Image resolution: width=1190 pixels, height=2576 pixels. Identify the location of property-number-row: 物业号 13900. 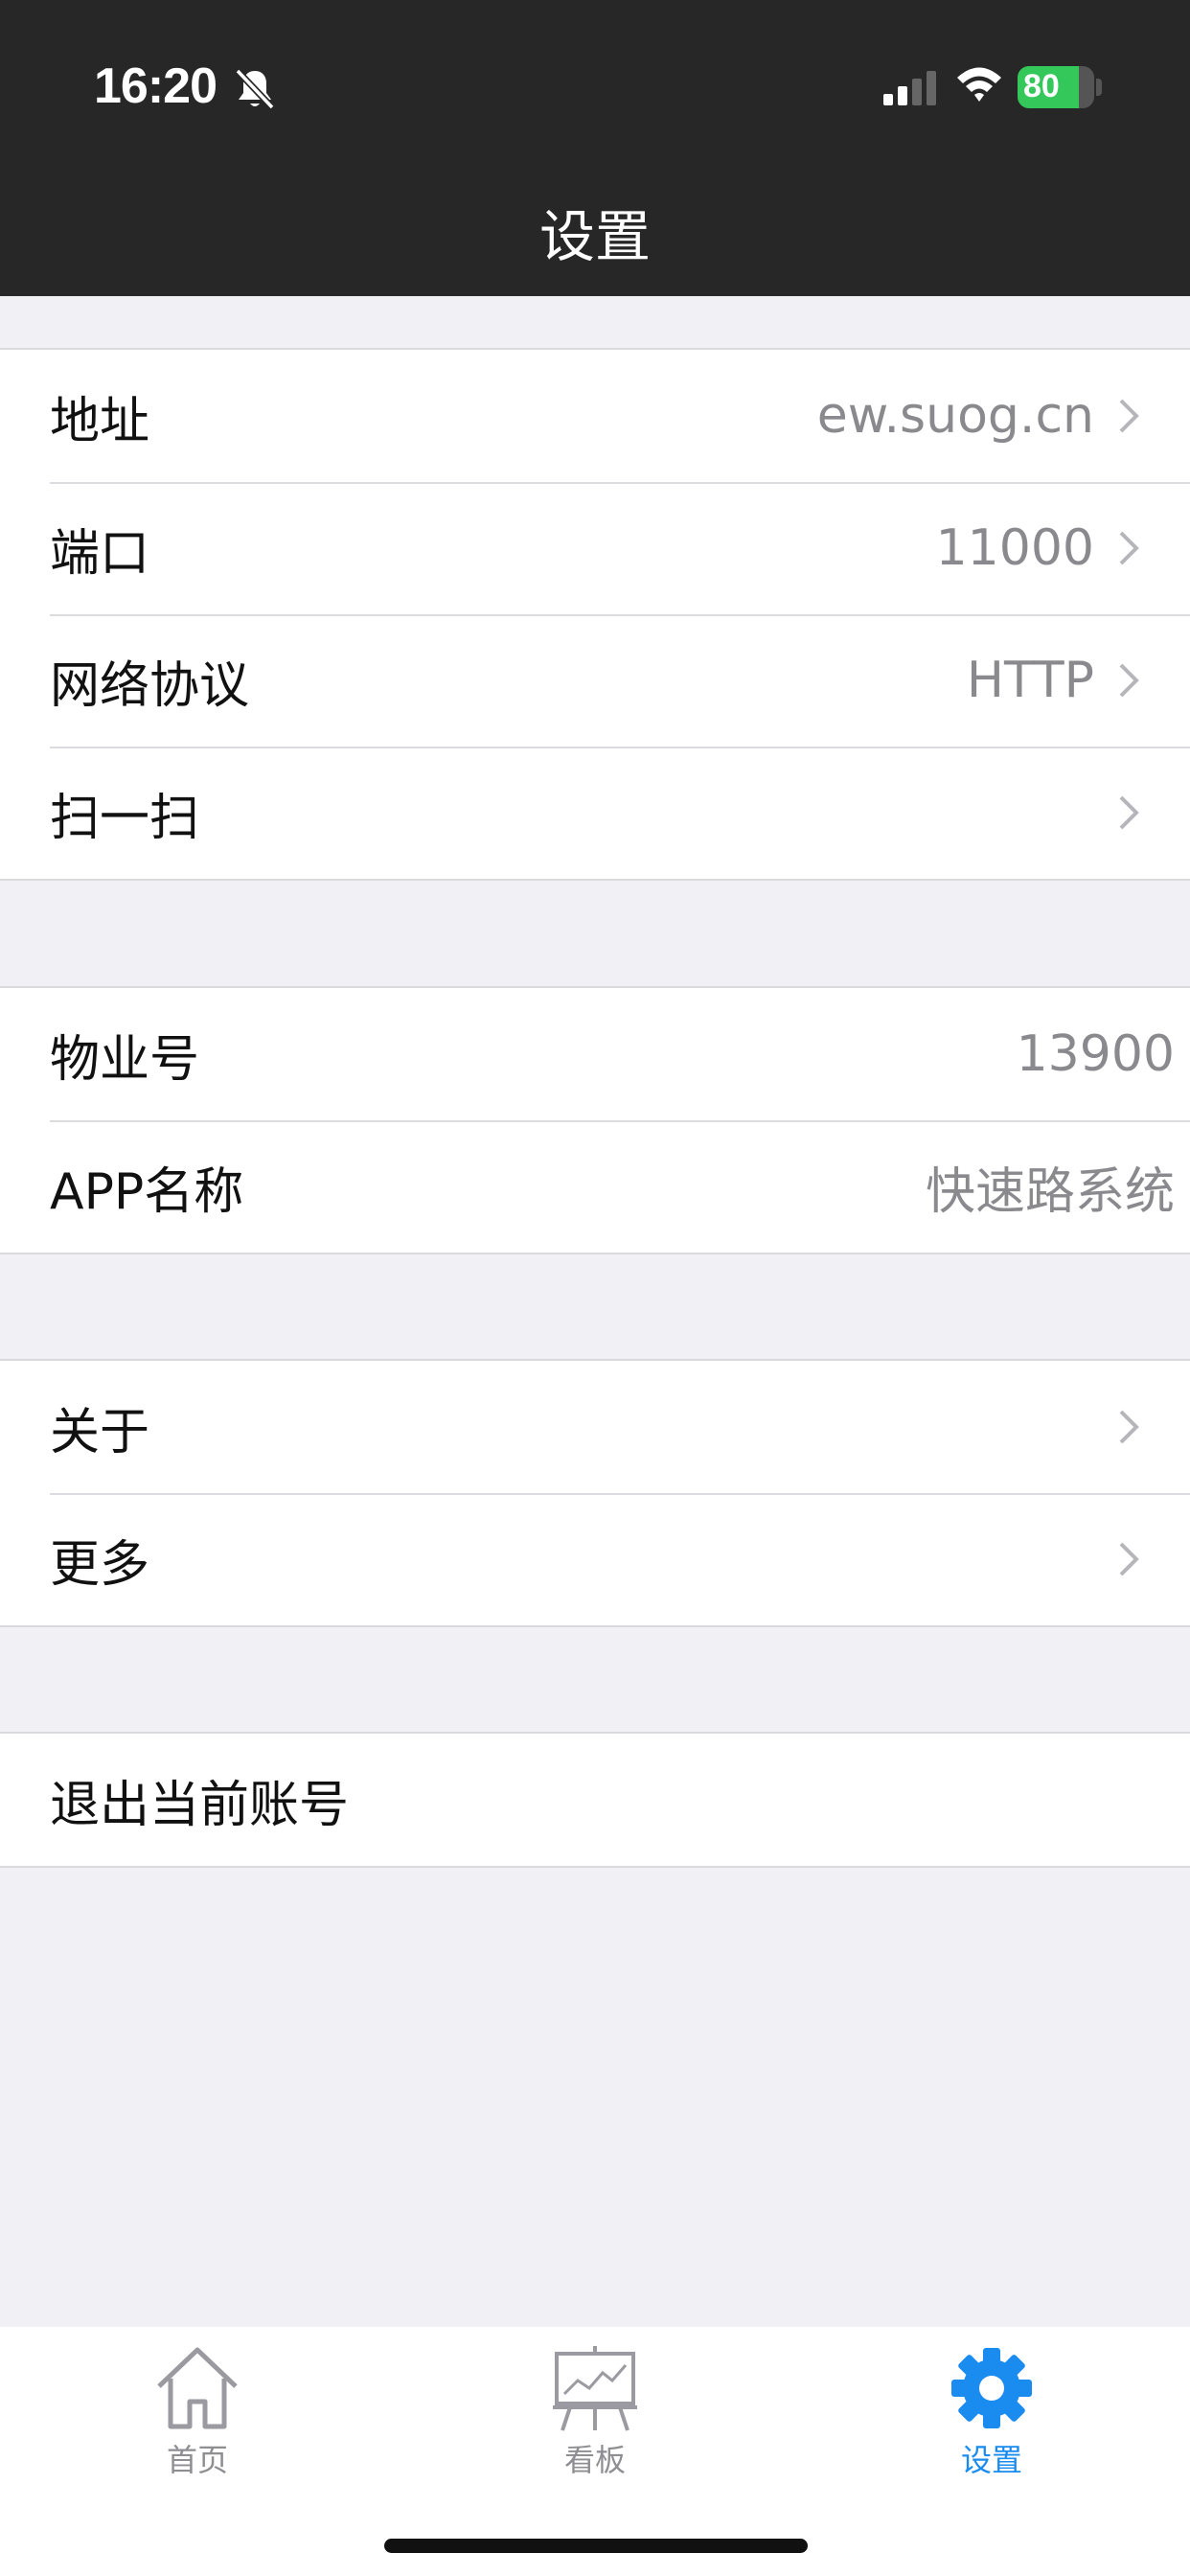
(595, 1054).